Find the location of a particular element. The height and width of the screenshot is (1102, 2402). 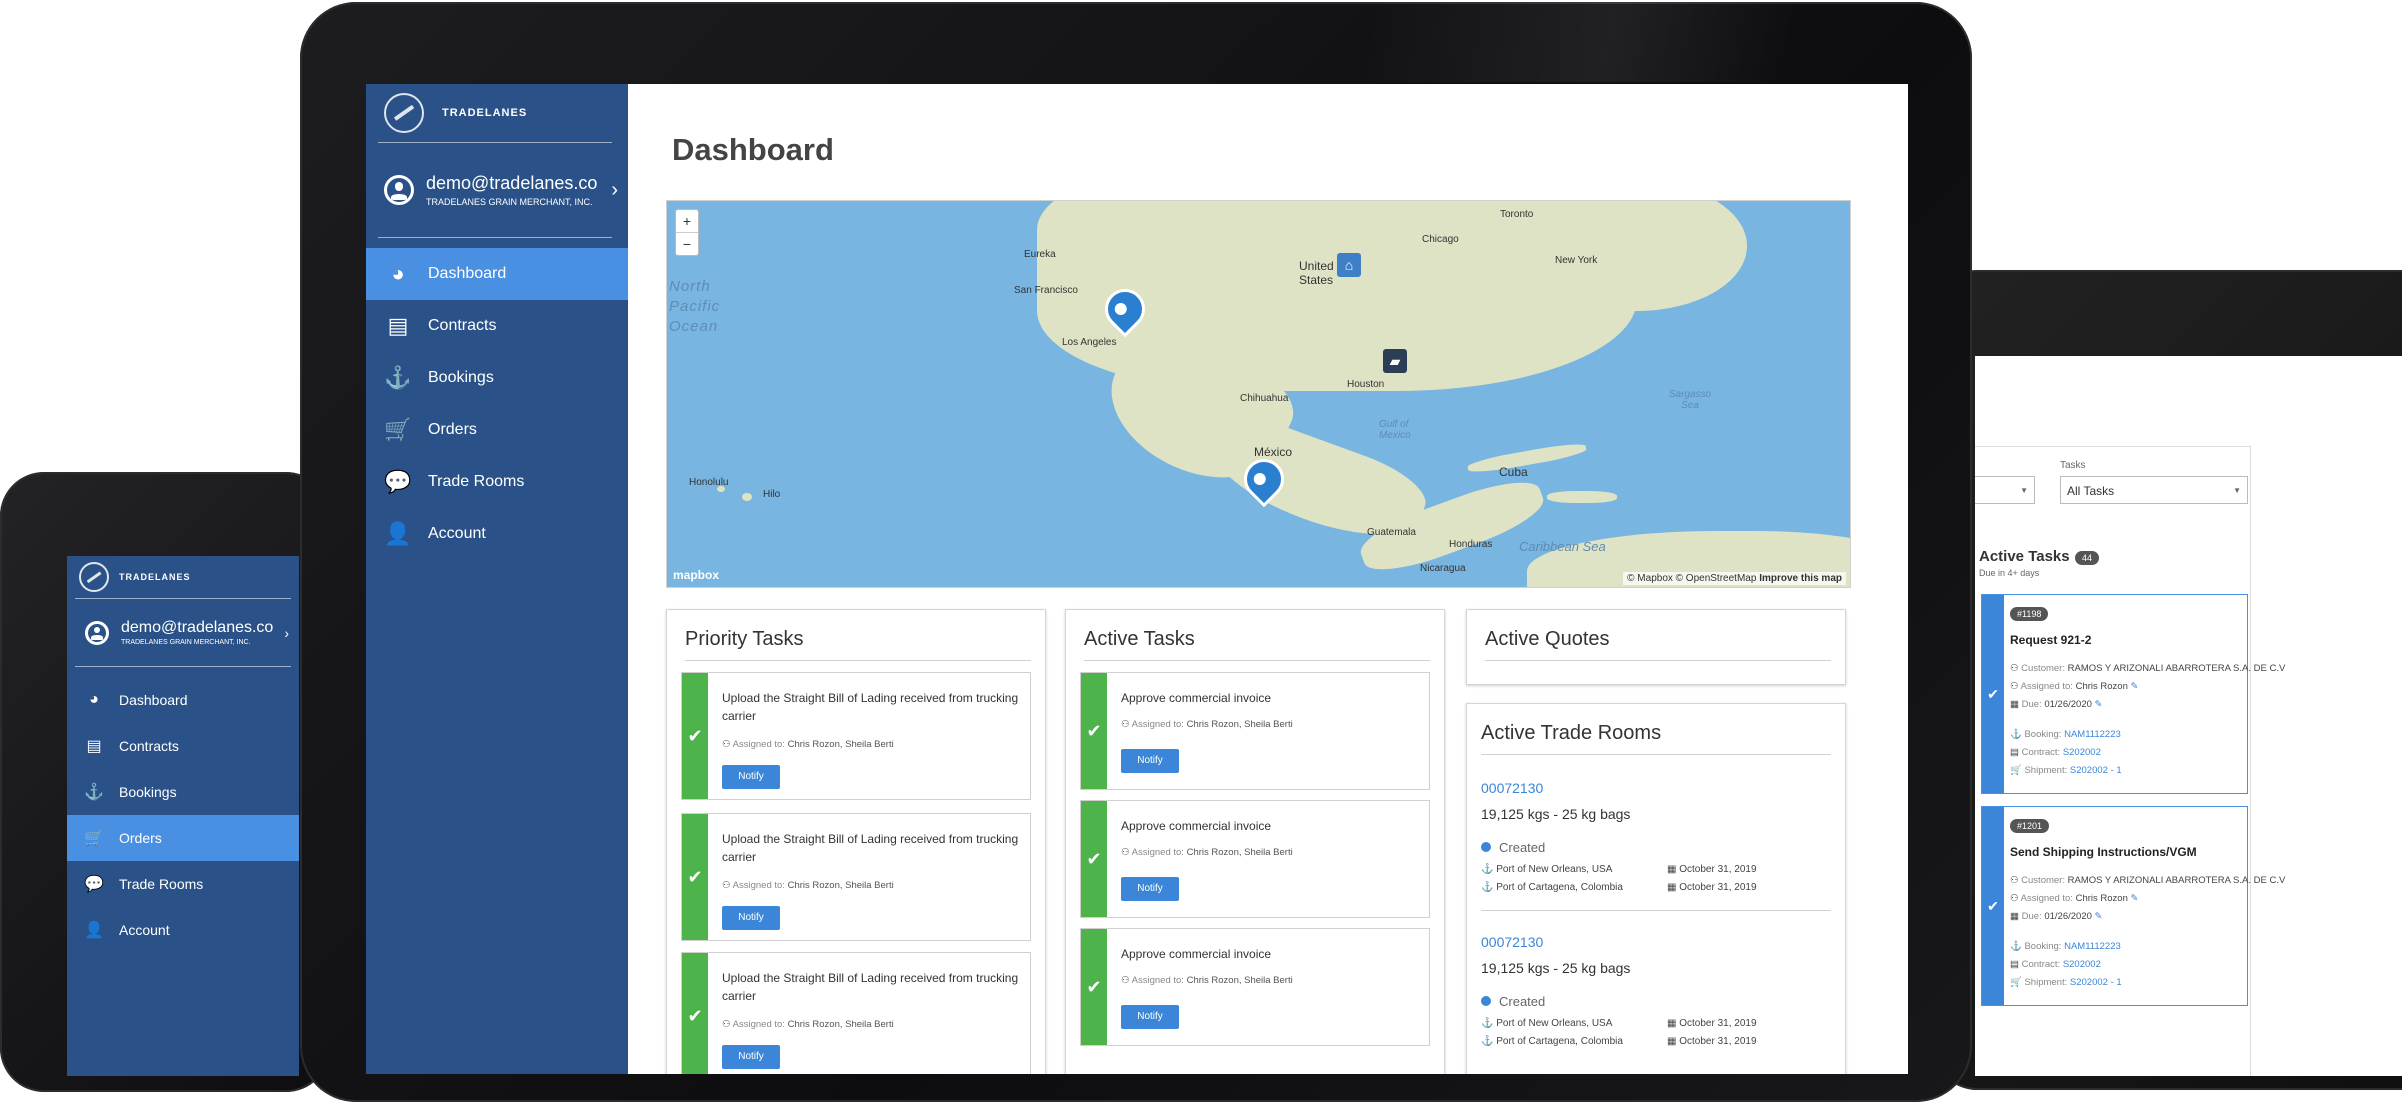

destination-date: ▦ October 31, 2019 is located at coordinates (1712, 1041).